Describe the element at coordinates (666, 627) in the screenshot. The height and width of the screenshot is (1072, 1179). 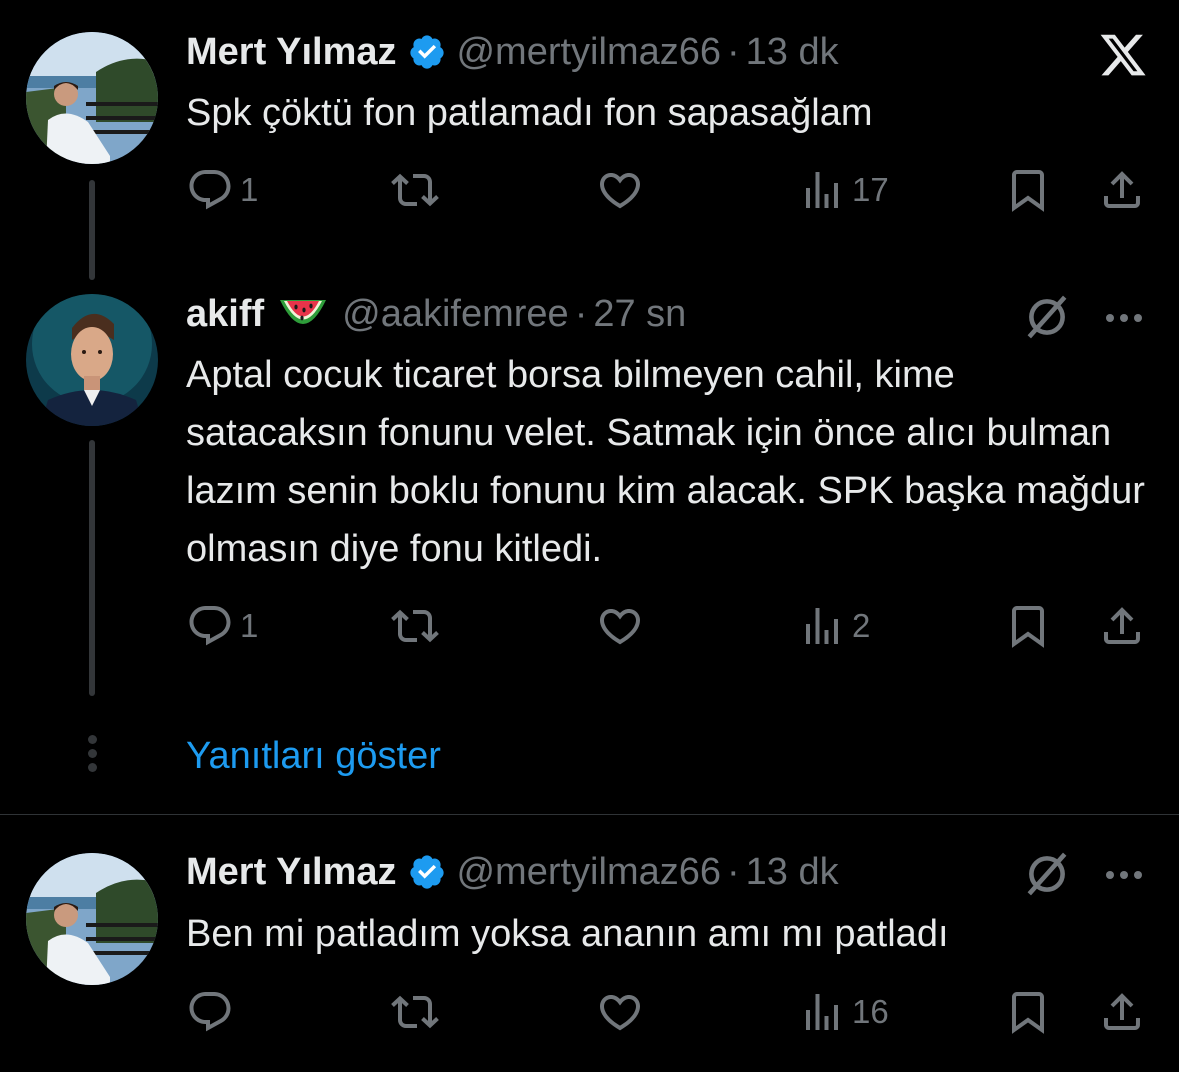
I see `tweet-actions: 1 2` at that location.